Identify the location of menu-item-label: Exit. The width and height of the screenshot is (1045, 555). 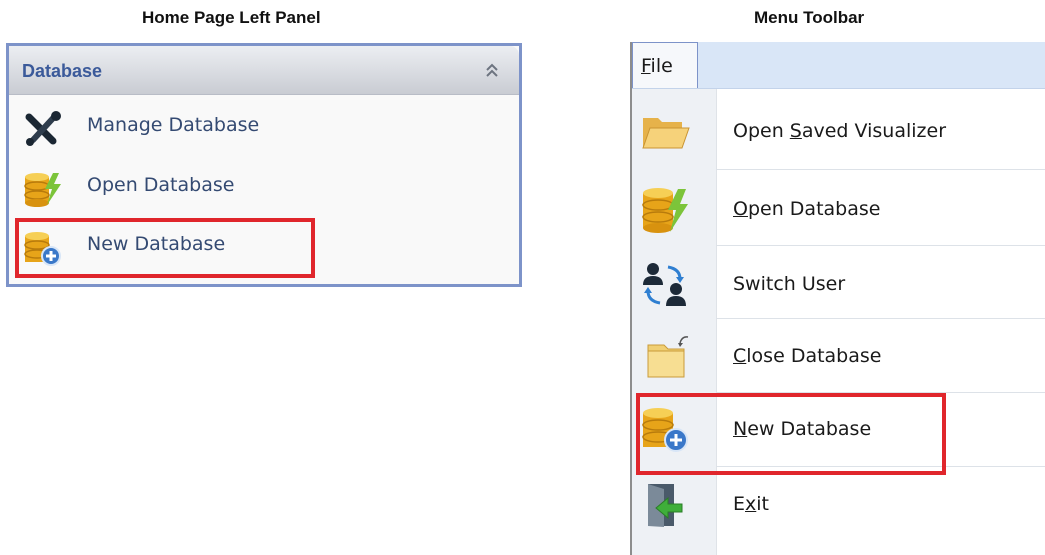
(751, 504).